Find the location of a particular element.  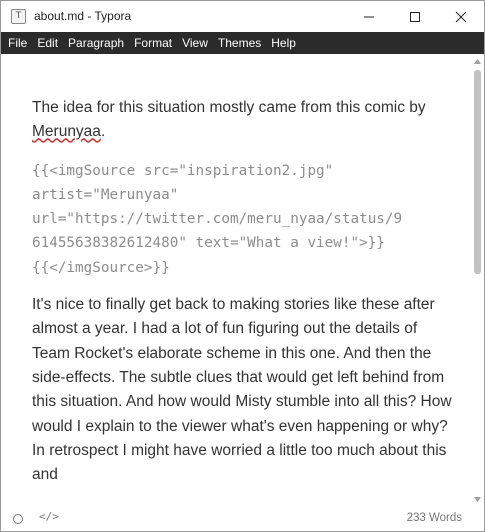

maximize-button is located at coordinates (415, 16).